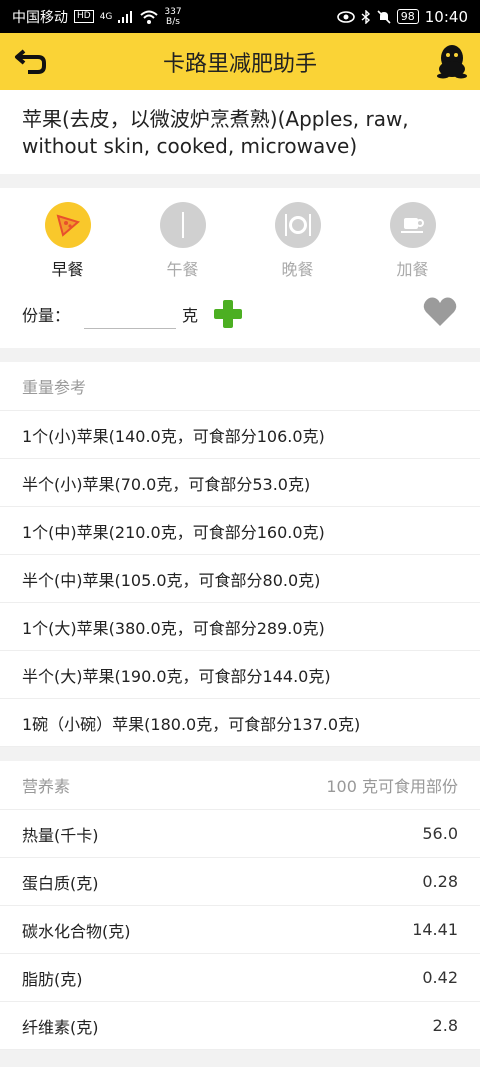 The image size is (480, 1067). Describe the element at coordinates (240, 579) in the screenshot. I see `weight-item: 半个(中)苹果(105.0克，可食部分80.0克)` at that location.